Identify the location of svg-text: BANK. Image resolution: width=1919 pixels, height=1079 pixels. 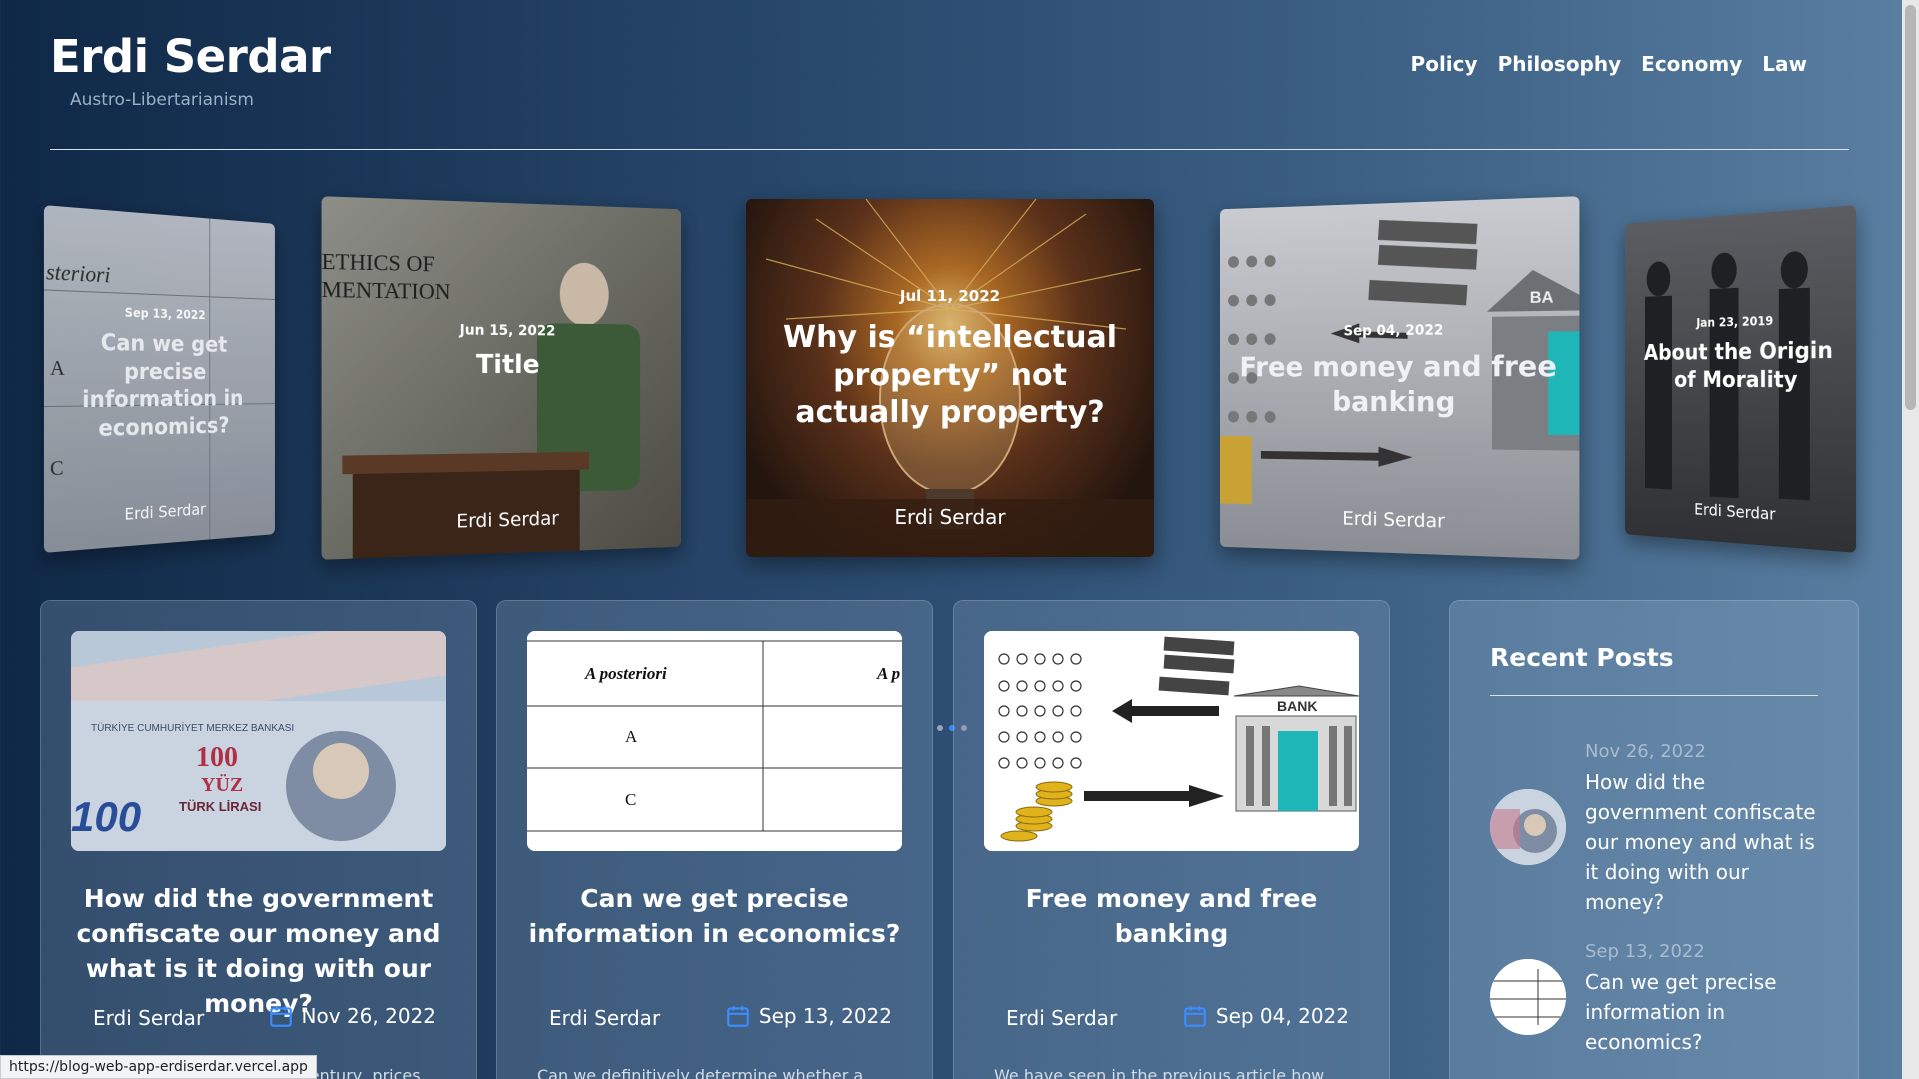
(1297, 706).